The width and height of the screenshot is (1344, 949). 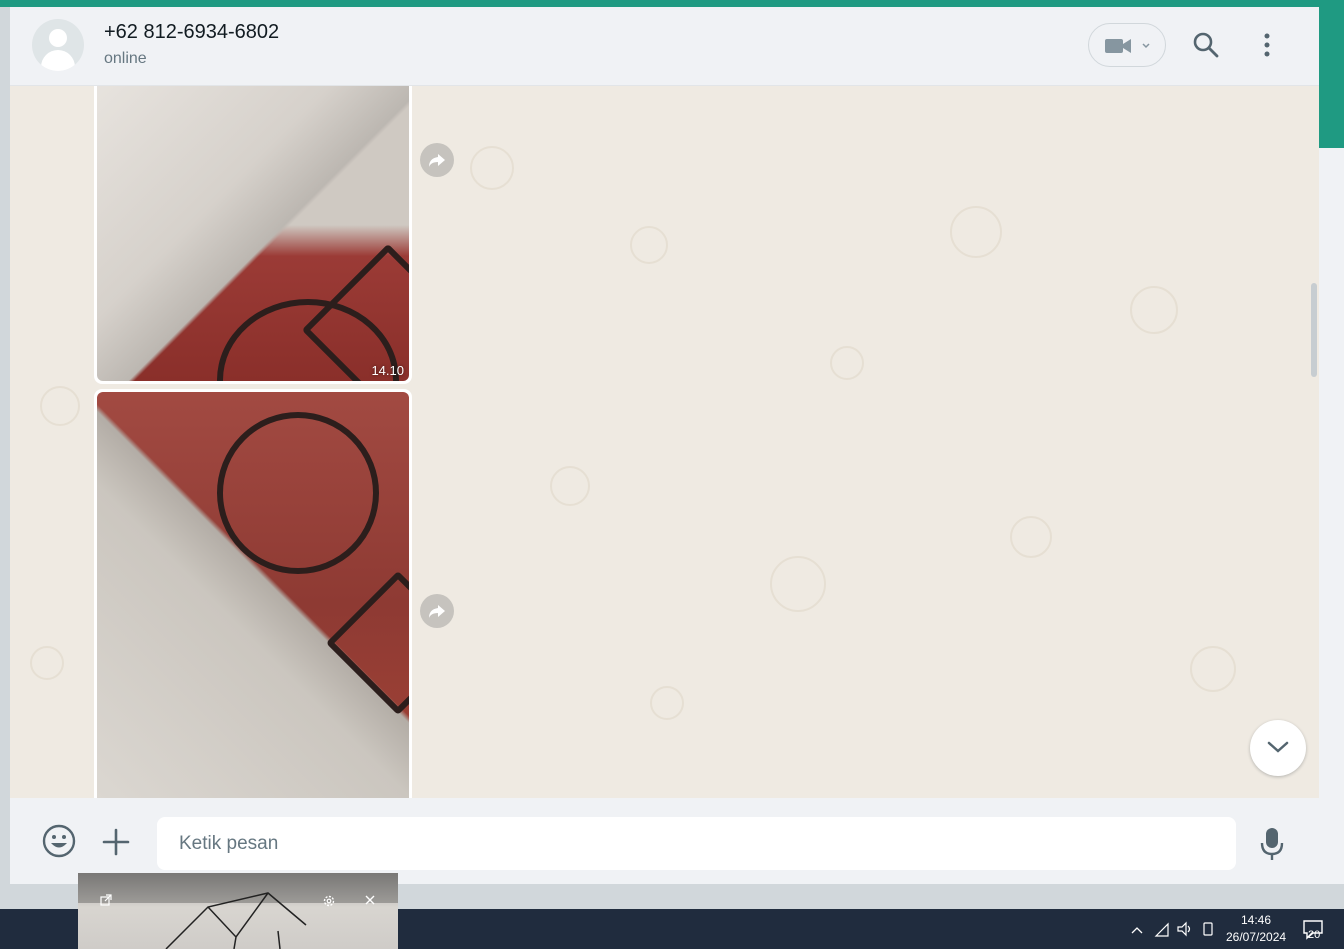 What do you see at coordinates (58, 45) in the screenshot?
I see `avatar` at bounding box center [58, 45].